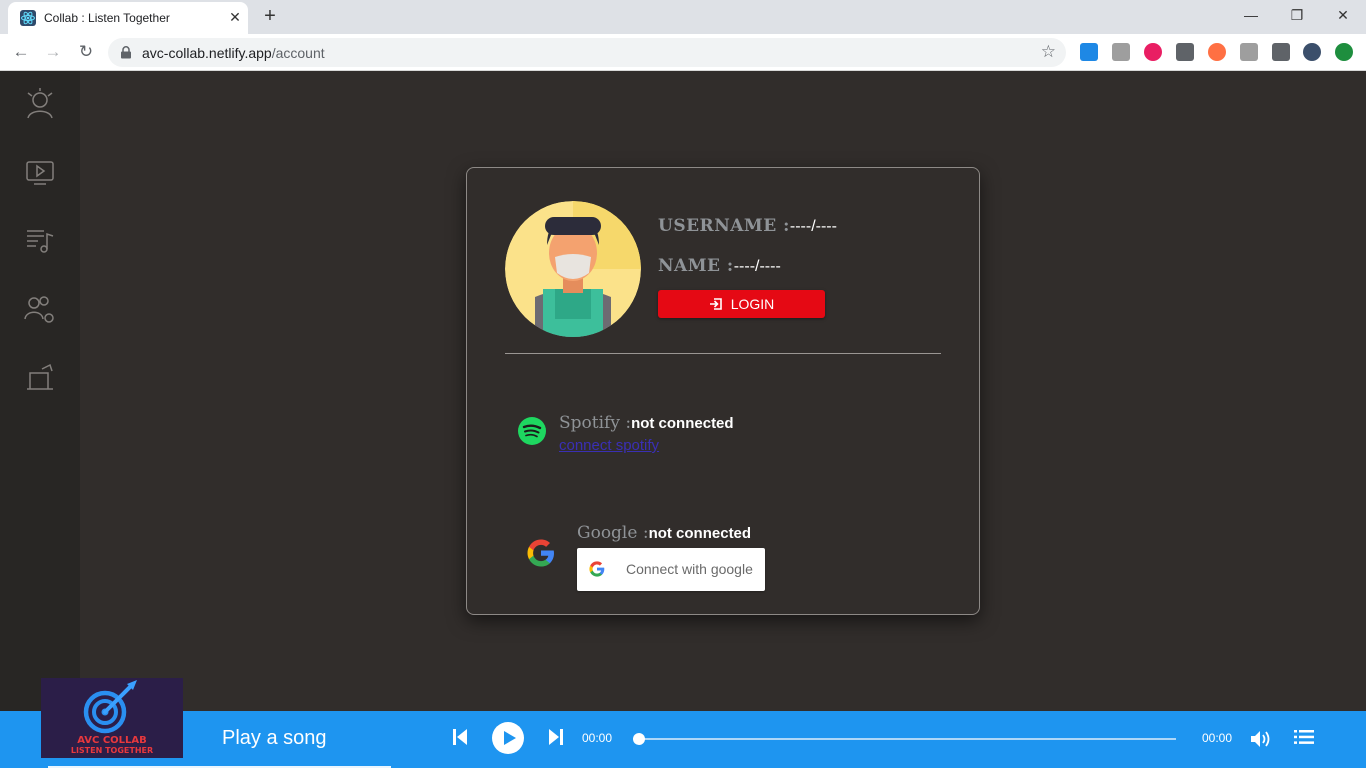 This screenshot has height=768, width=1366. Describe the element at coordinates (1344, 52) in the screenshot. I see `update-icon` at that location.